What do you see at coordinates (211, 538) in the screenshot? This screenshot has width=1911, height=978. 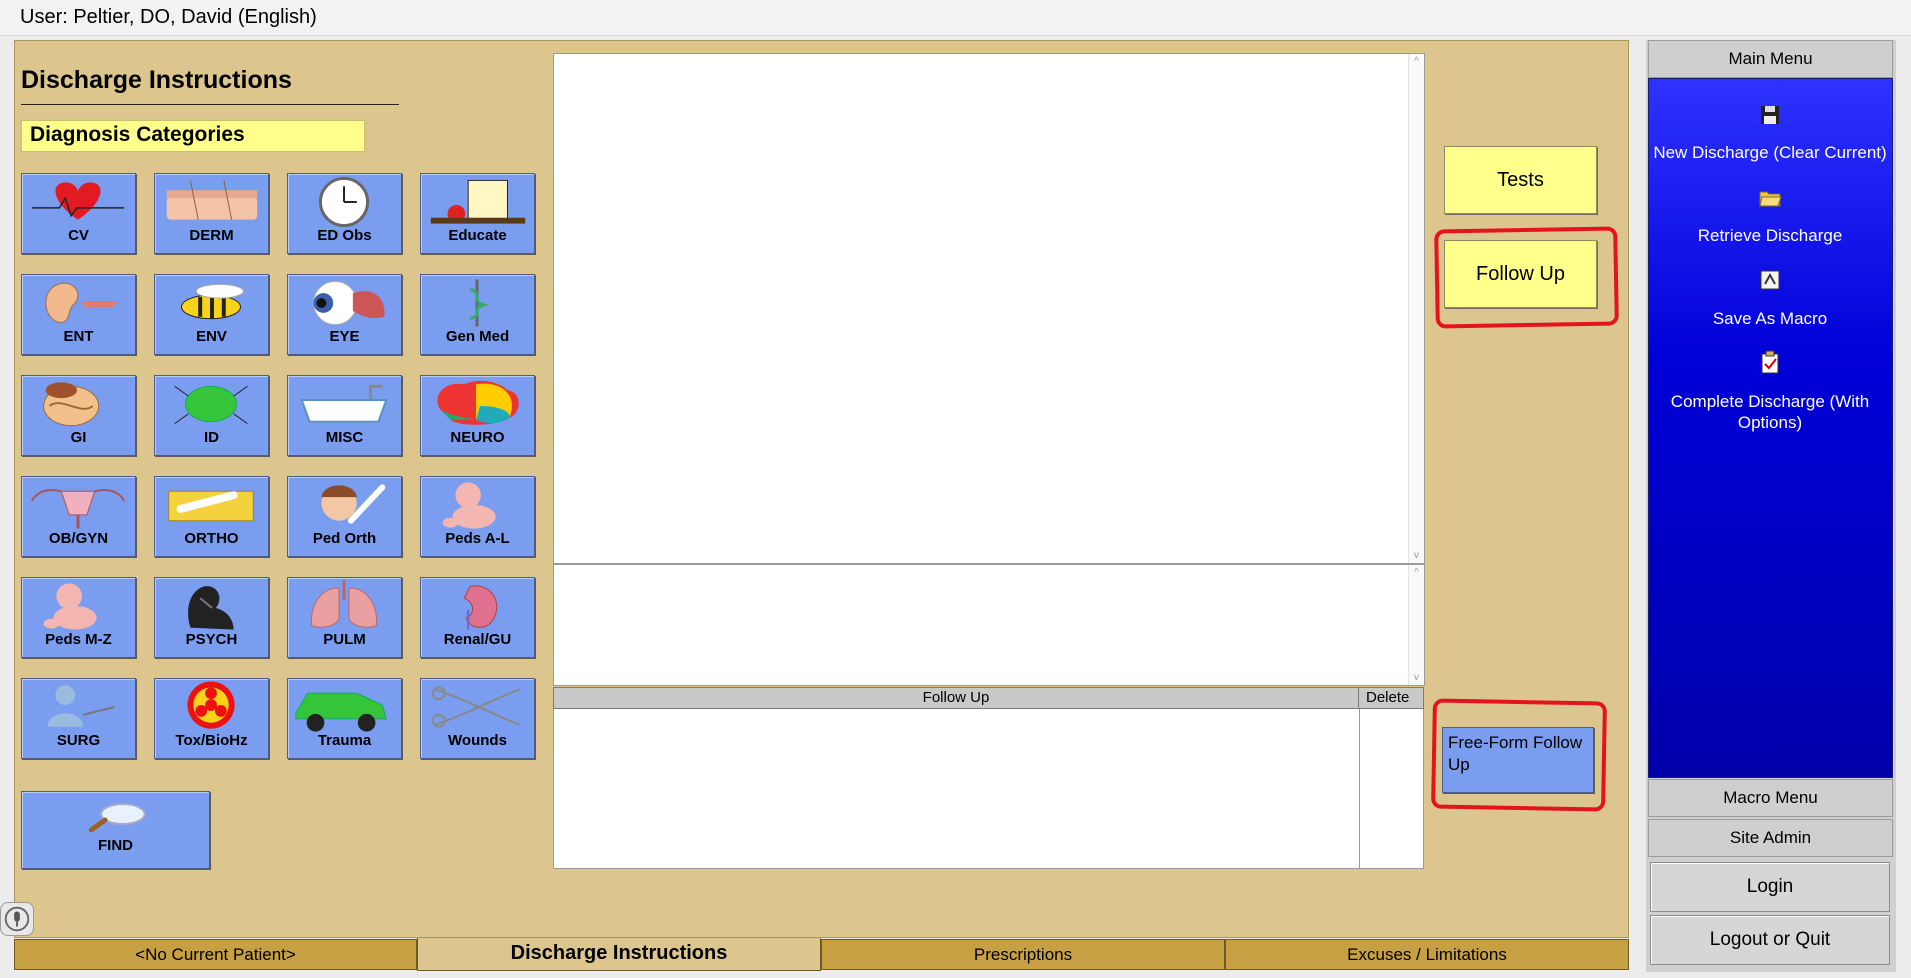 I see `category-label: ORTHO` at bounding box center [211, 538].